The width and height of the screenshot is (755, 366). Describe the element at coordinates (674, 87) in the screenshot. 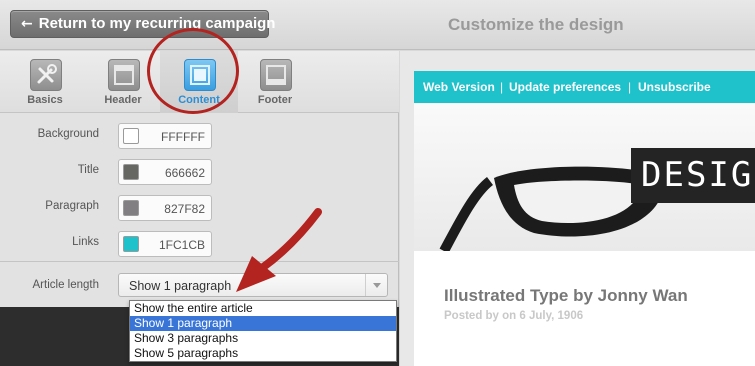

I see `unsubscribe-link: Unsubscribe` at that location.